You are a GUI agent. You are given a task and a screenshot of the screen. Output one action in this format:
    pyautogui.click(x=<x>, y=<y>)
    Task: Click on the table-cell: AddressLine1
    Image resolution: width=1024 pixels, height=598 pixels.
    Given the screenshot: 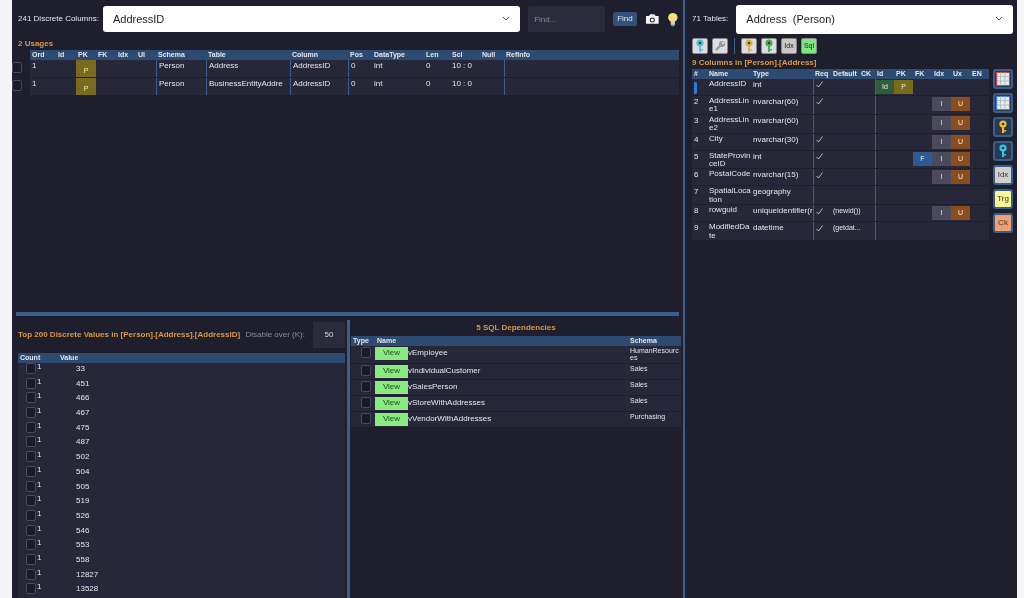 What is the action you would take?
    pyautogui.click(x=729, y=105)
    